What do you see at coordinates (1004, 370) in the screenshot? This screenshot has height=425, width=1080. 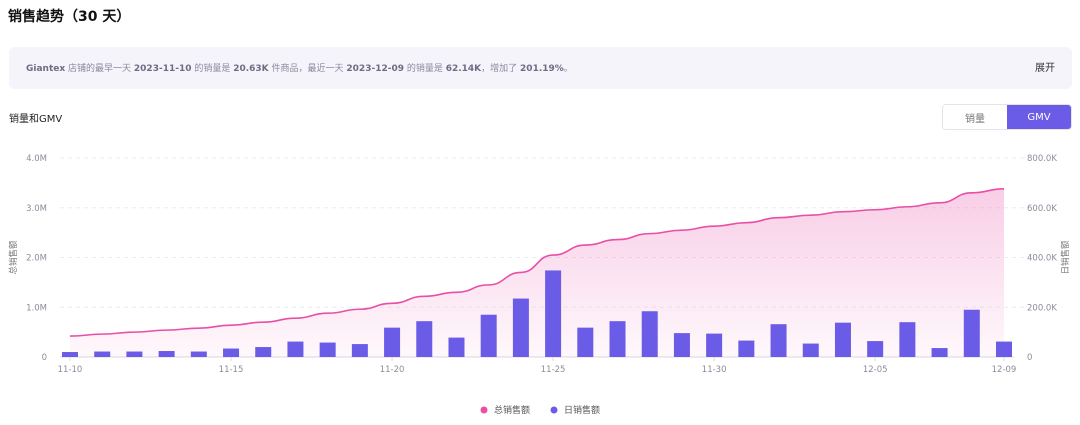 I see `x-tick-label: 12-09` at bounding box center [1004, 370].